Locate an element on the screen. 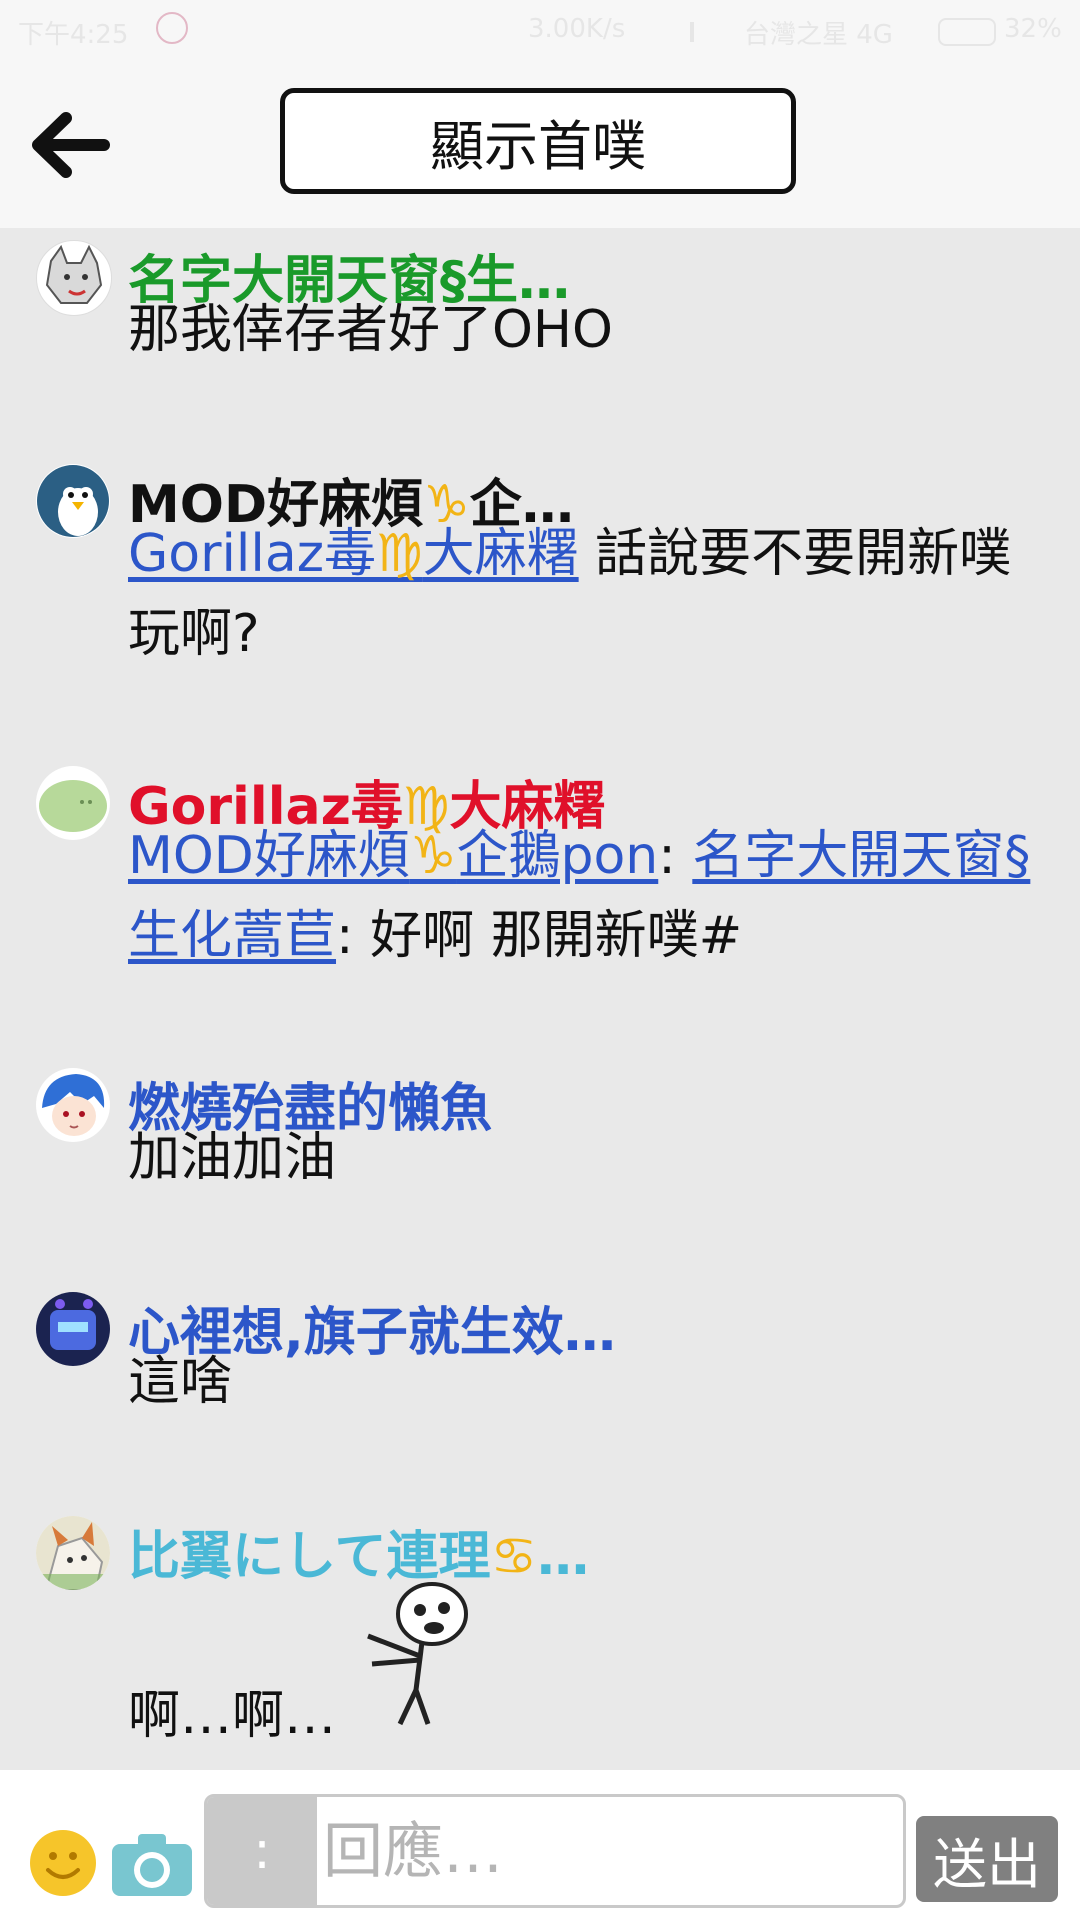  status-carrier: 台灣之星 4G is located at coordinates (818, 35).